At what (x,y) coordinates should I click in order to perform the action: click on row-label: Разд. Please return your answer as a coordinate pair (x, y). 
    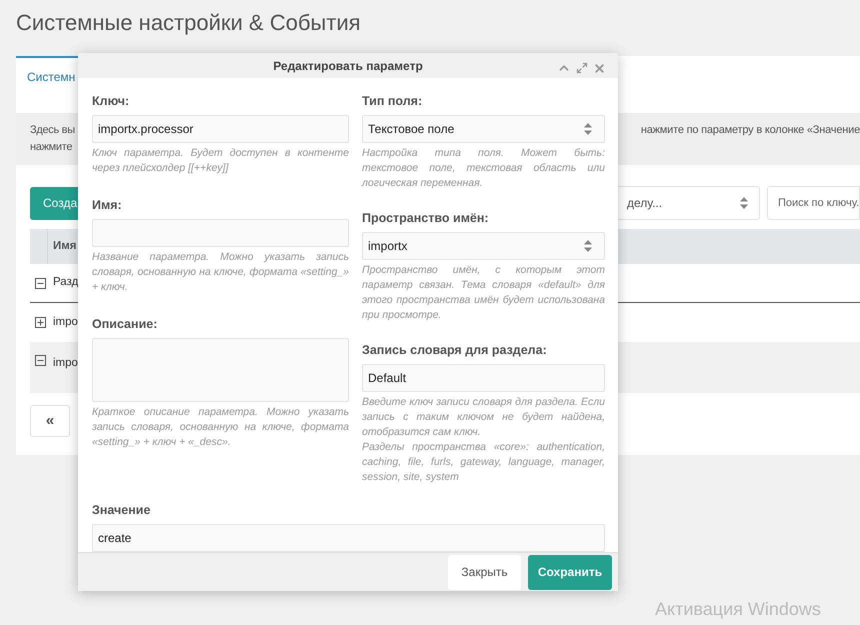
    Looking at the image, I should click on (65, 282).